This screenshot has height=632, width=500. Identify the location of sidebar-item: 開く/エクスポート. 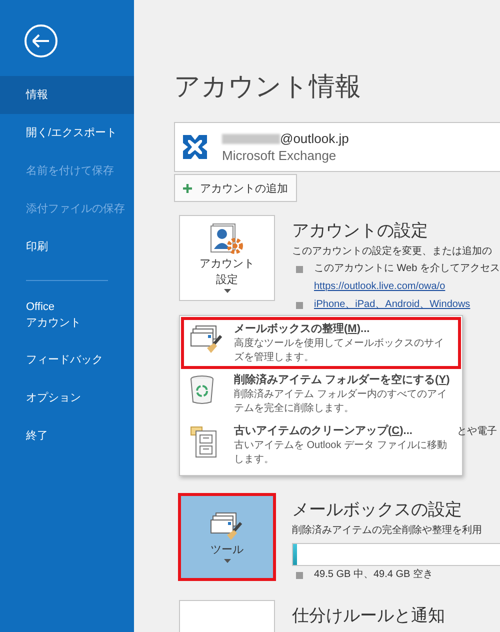
(67, 133).